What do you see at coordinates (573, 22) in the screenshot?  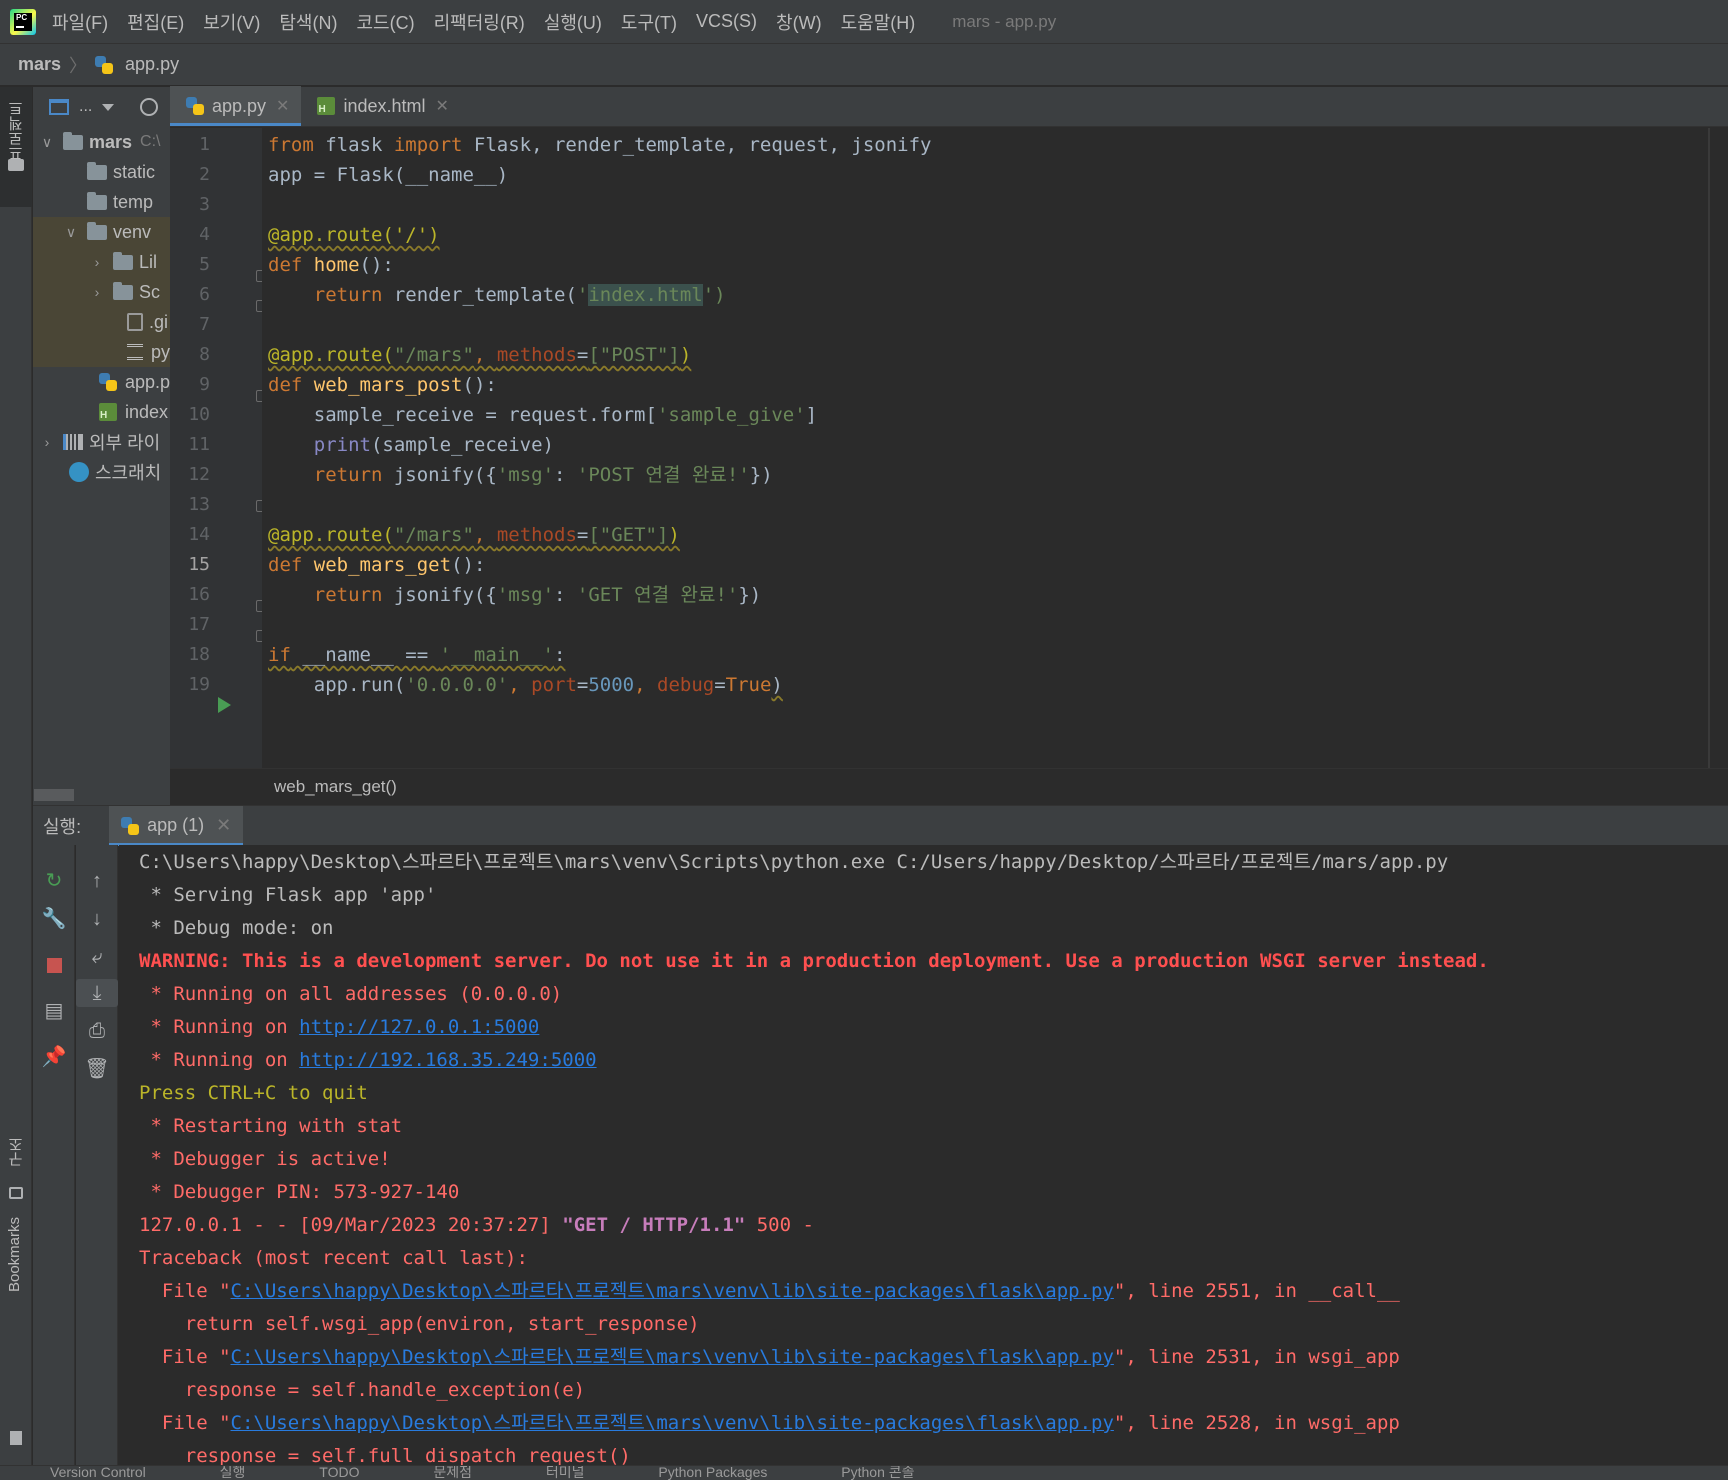 I see `menu-run: 실행(U)` at bounding box center [573, 22].